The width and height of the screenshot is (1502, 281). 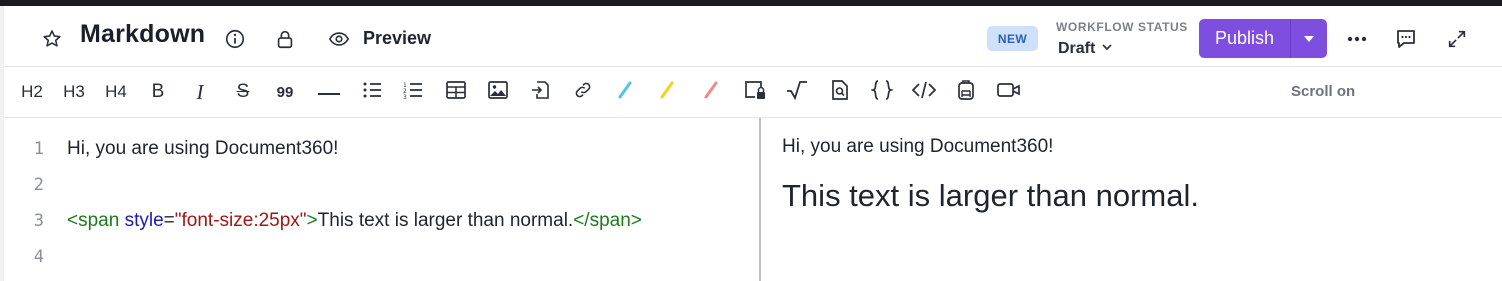 I want to click on eye-icon, so click(x=339, y=39).